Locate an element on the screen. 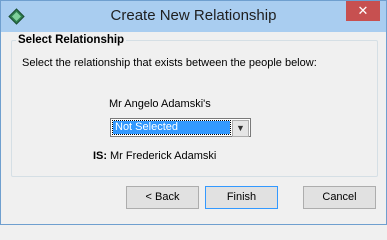 The height and width of the screenshot is (240, 387). close-button: ✕ is located at coordinates (363, 11).